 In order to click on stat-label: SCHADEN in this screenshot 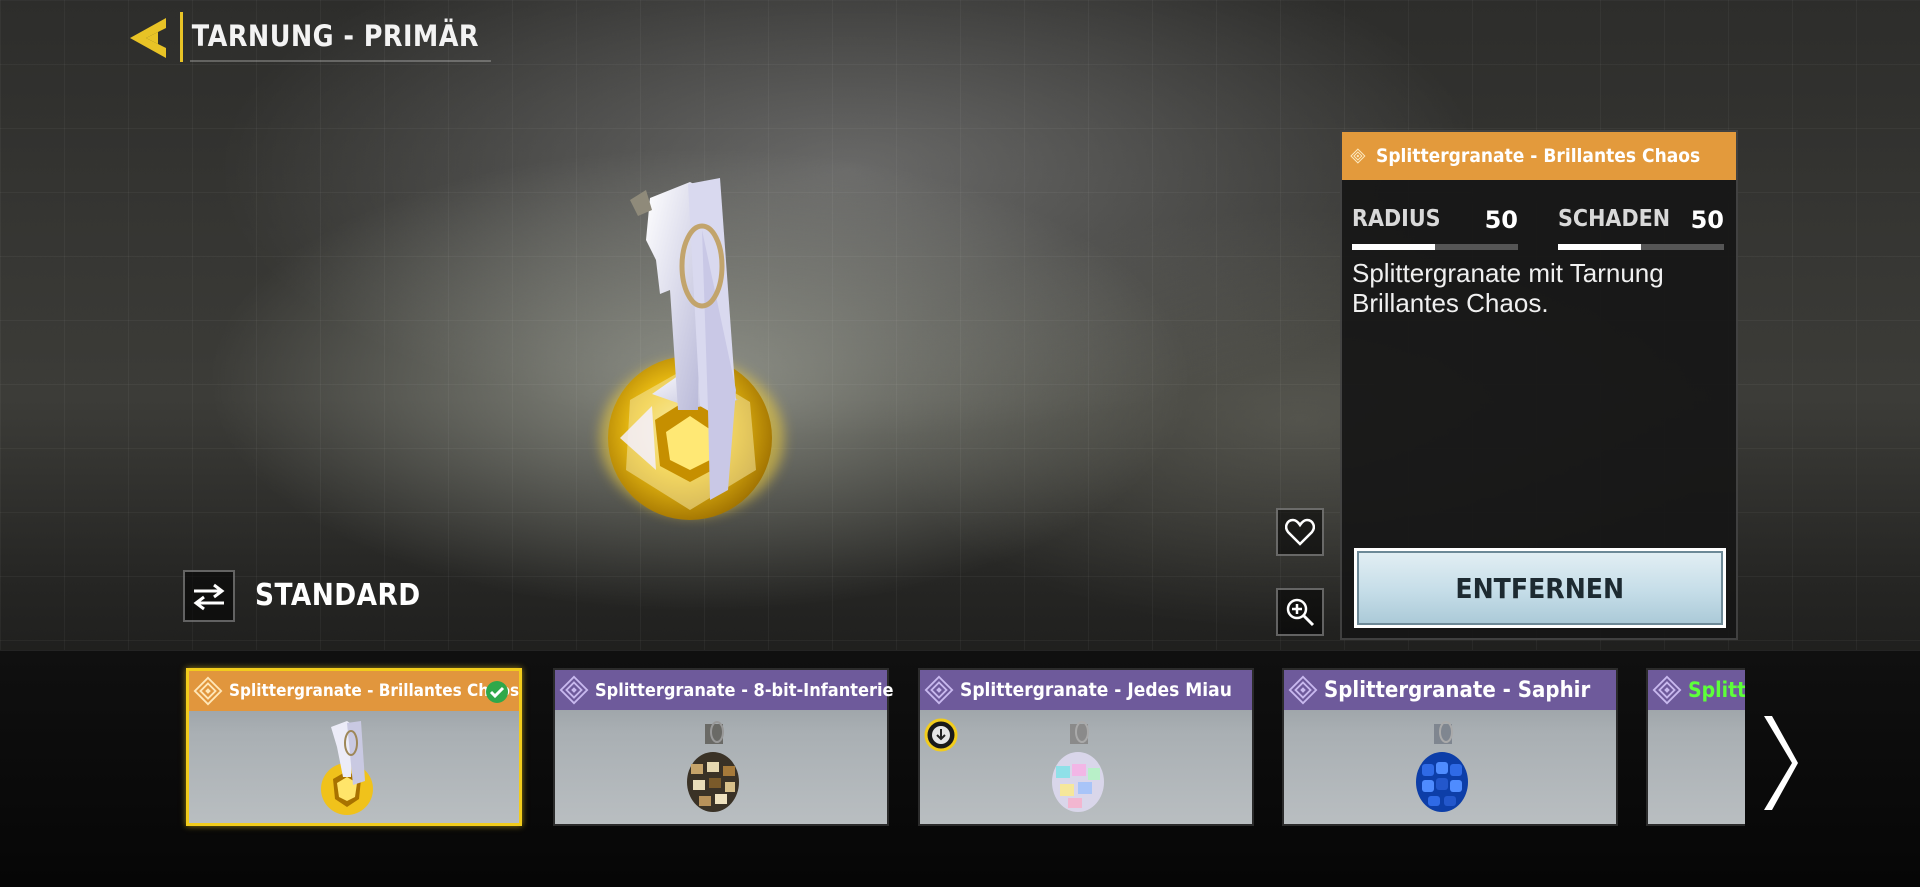, I will do `click(1614, 219)`.